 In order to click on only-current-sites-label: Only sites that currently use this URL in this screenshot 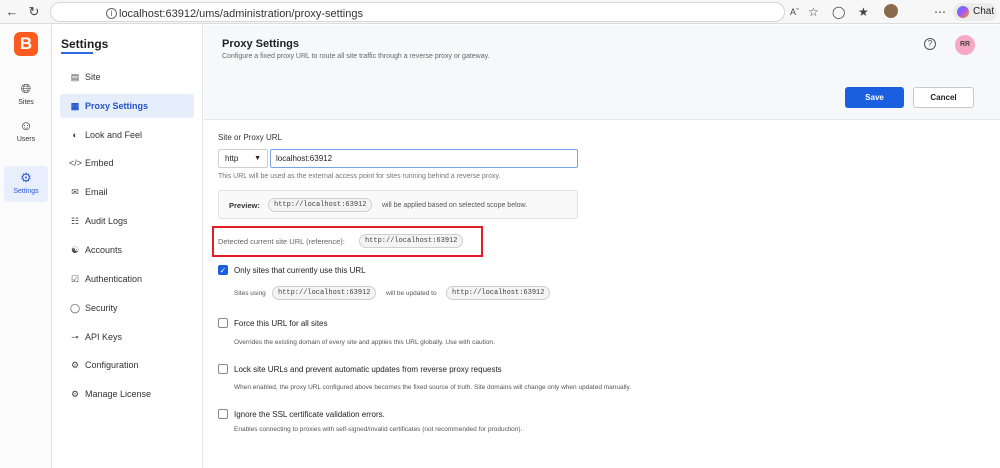, I will do `click(300, 270)`.